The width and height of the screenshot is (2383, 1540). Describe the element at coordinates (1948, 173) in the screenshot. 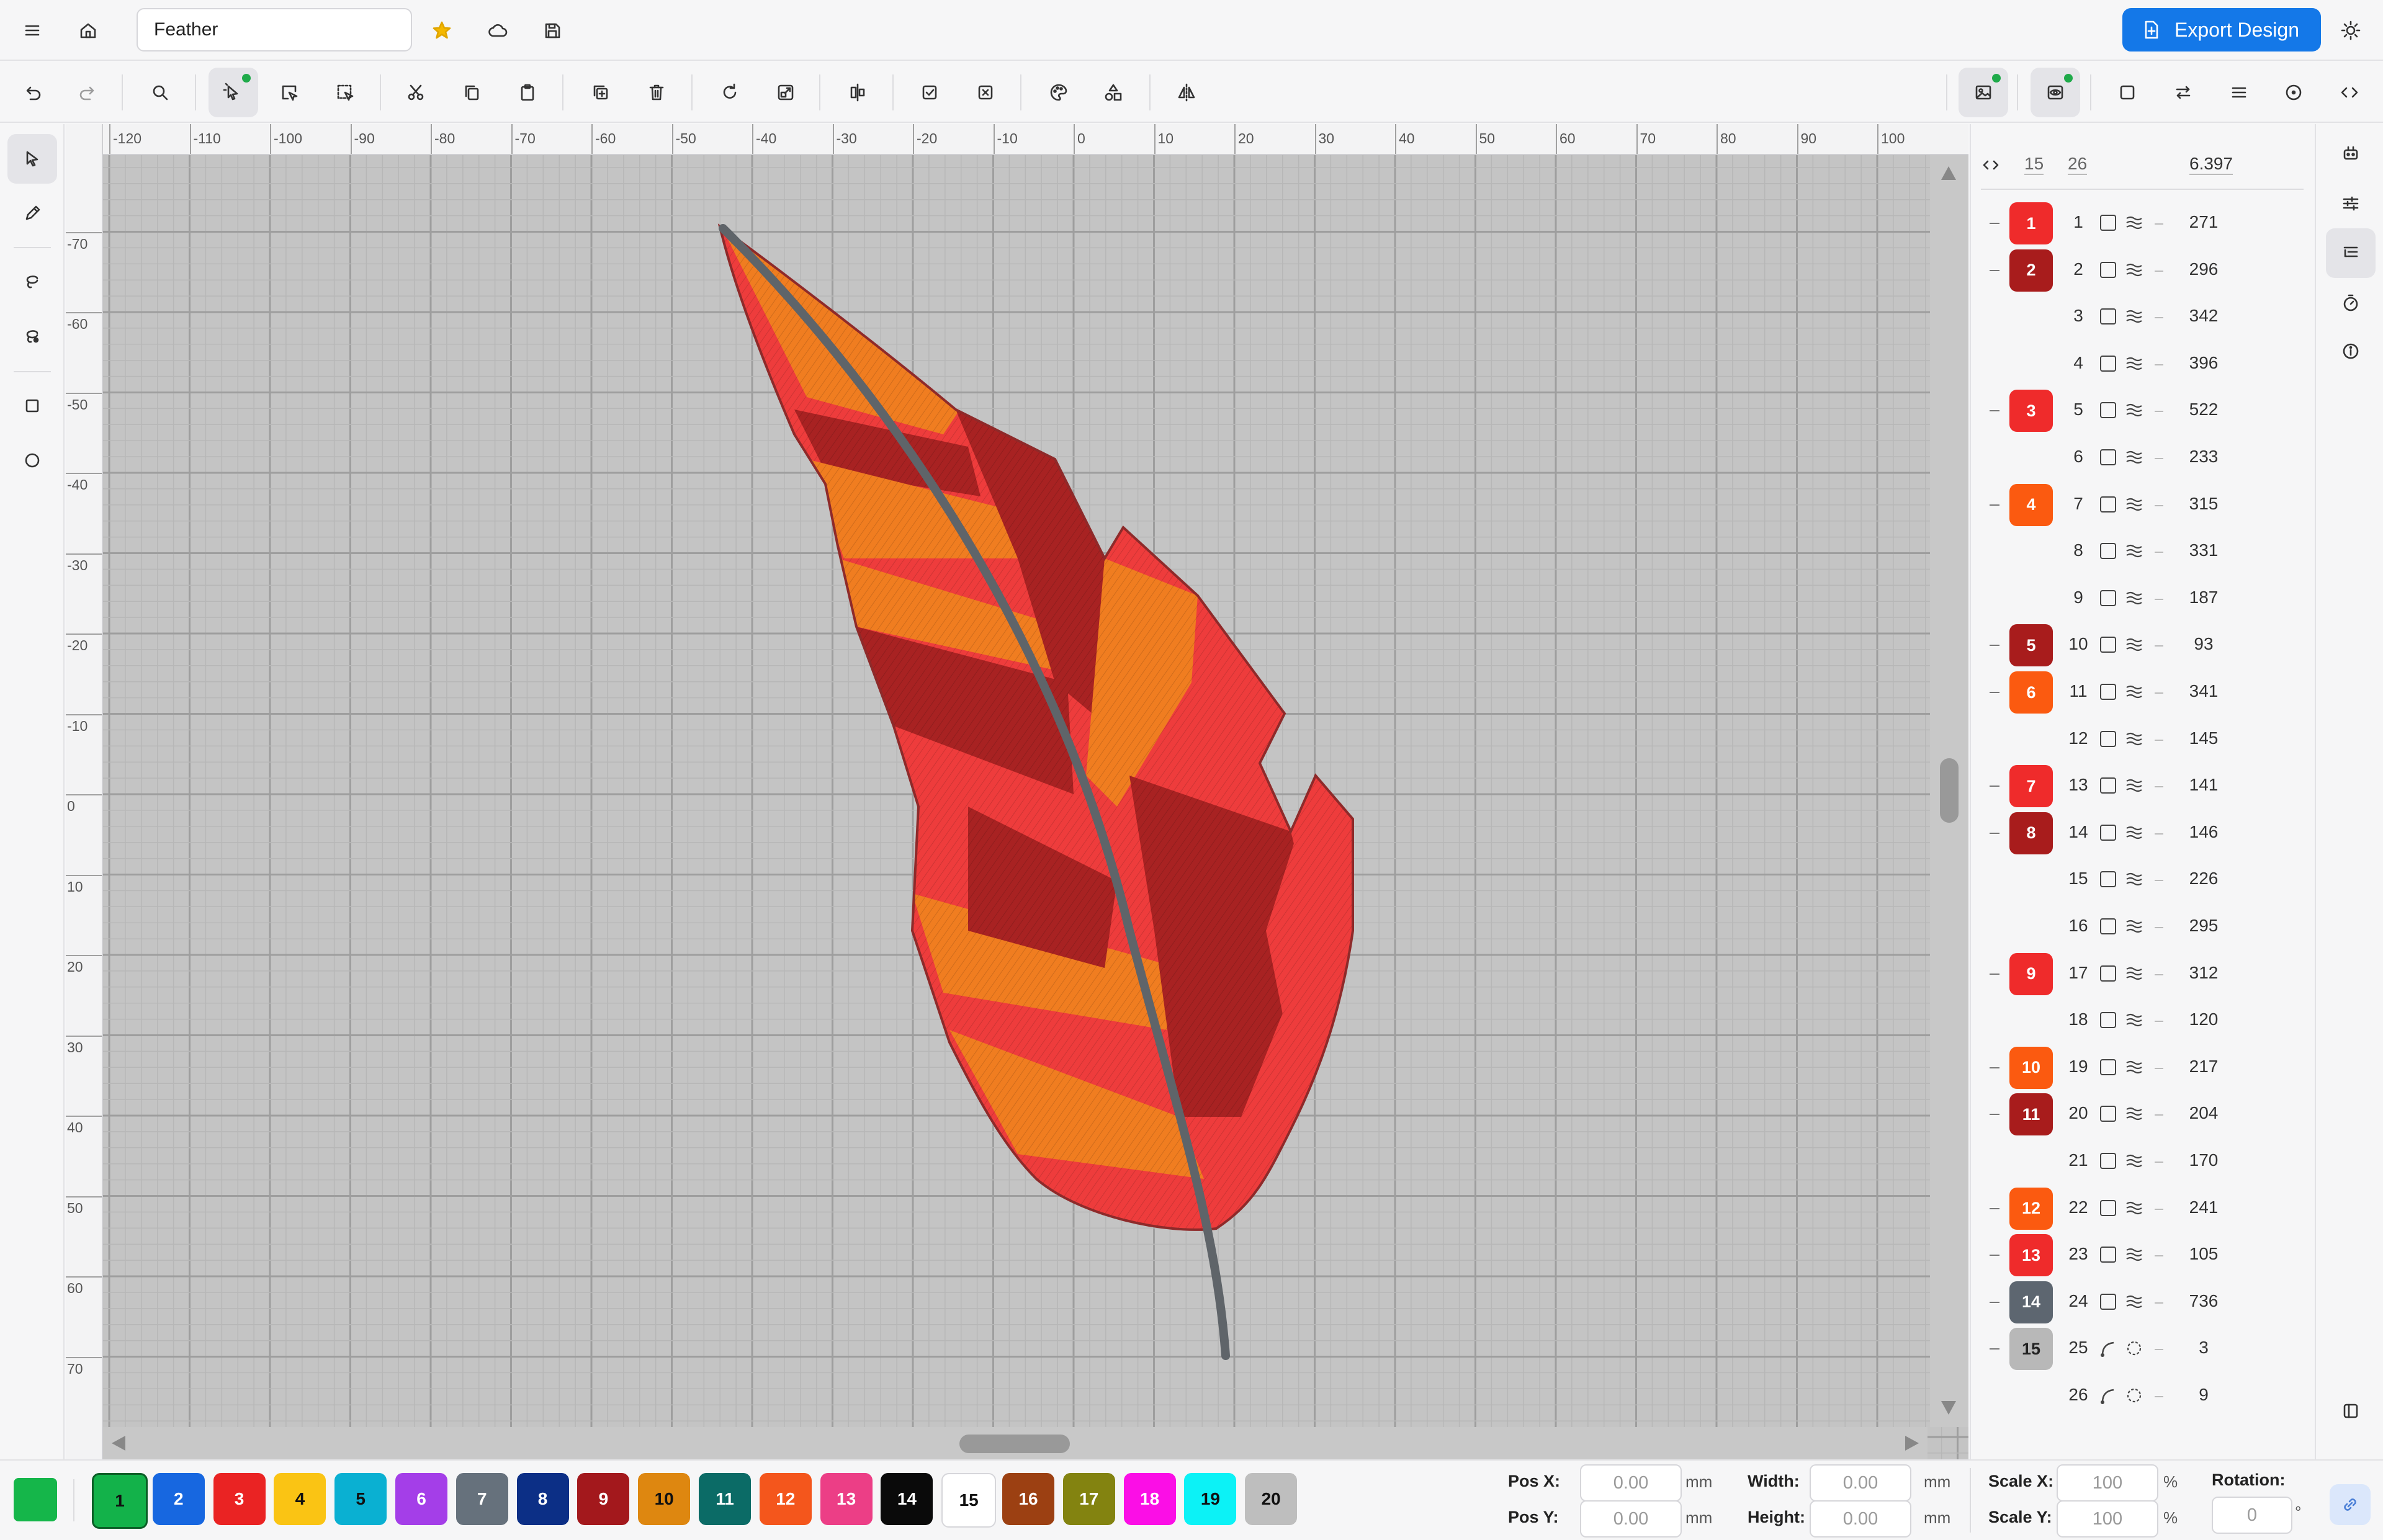

I see `scroll-up-arrow-icon` at that location.